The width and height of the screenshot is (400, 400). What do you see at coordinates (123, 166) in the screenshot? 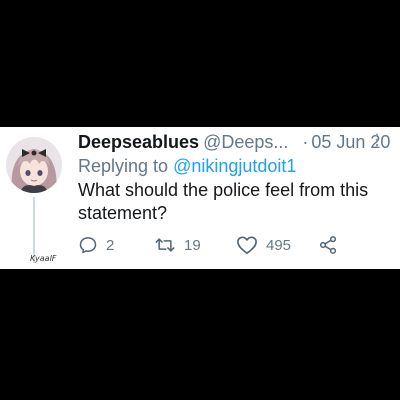
I see `replying-prefix: Replying to` at bounding box center [123, 166].